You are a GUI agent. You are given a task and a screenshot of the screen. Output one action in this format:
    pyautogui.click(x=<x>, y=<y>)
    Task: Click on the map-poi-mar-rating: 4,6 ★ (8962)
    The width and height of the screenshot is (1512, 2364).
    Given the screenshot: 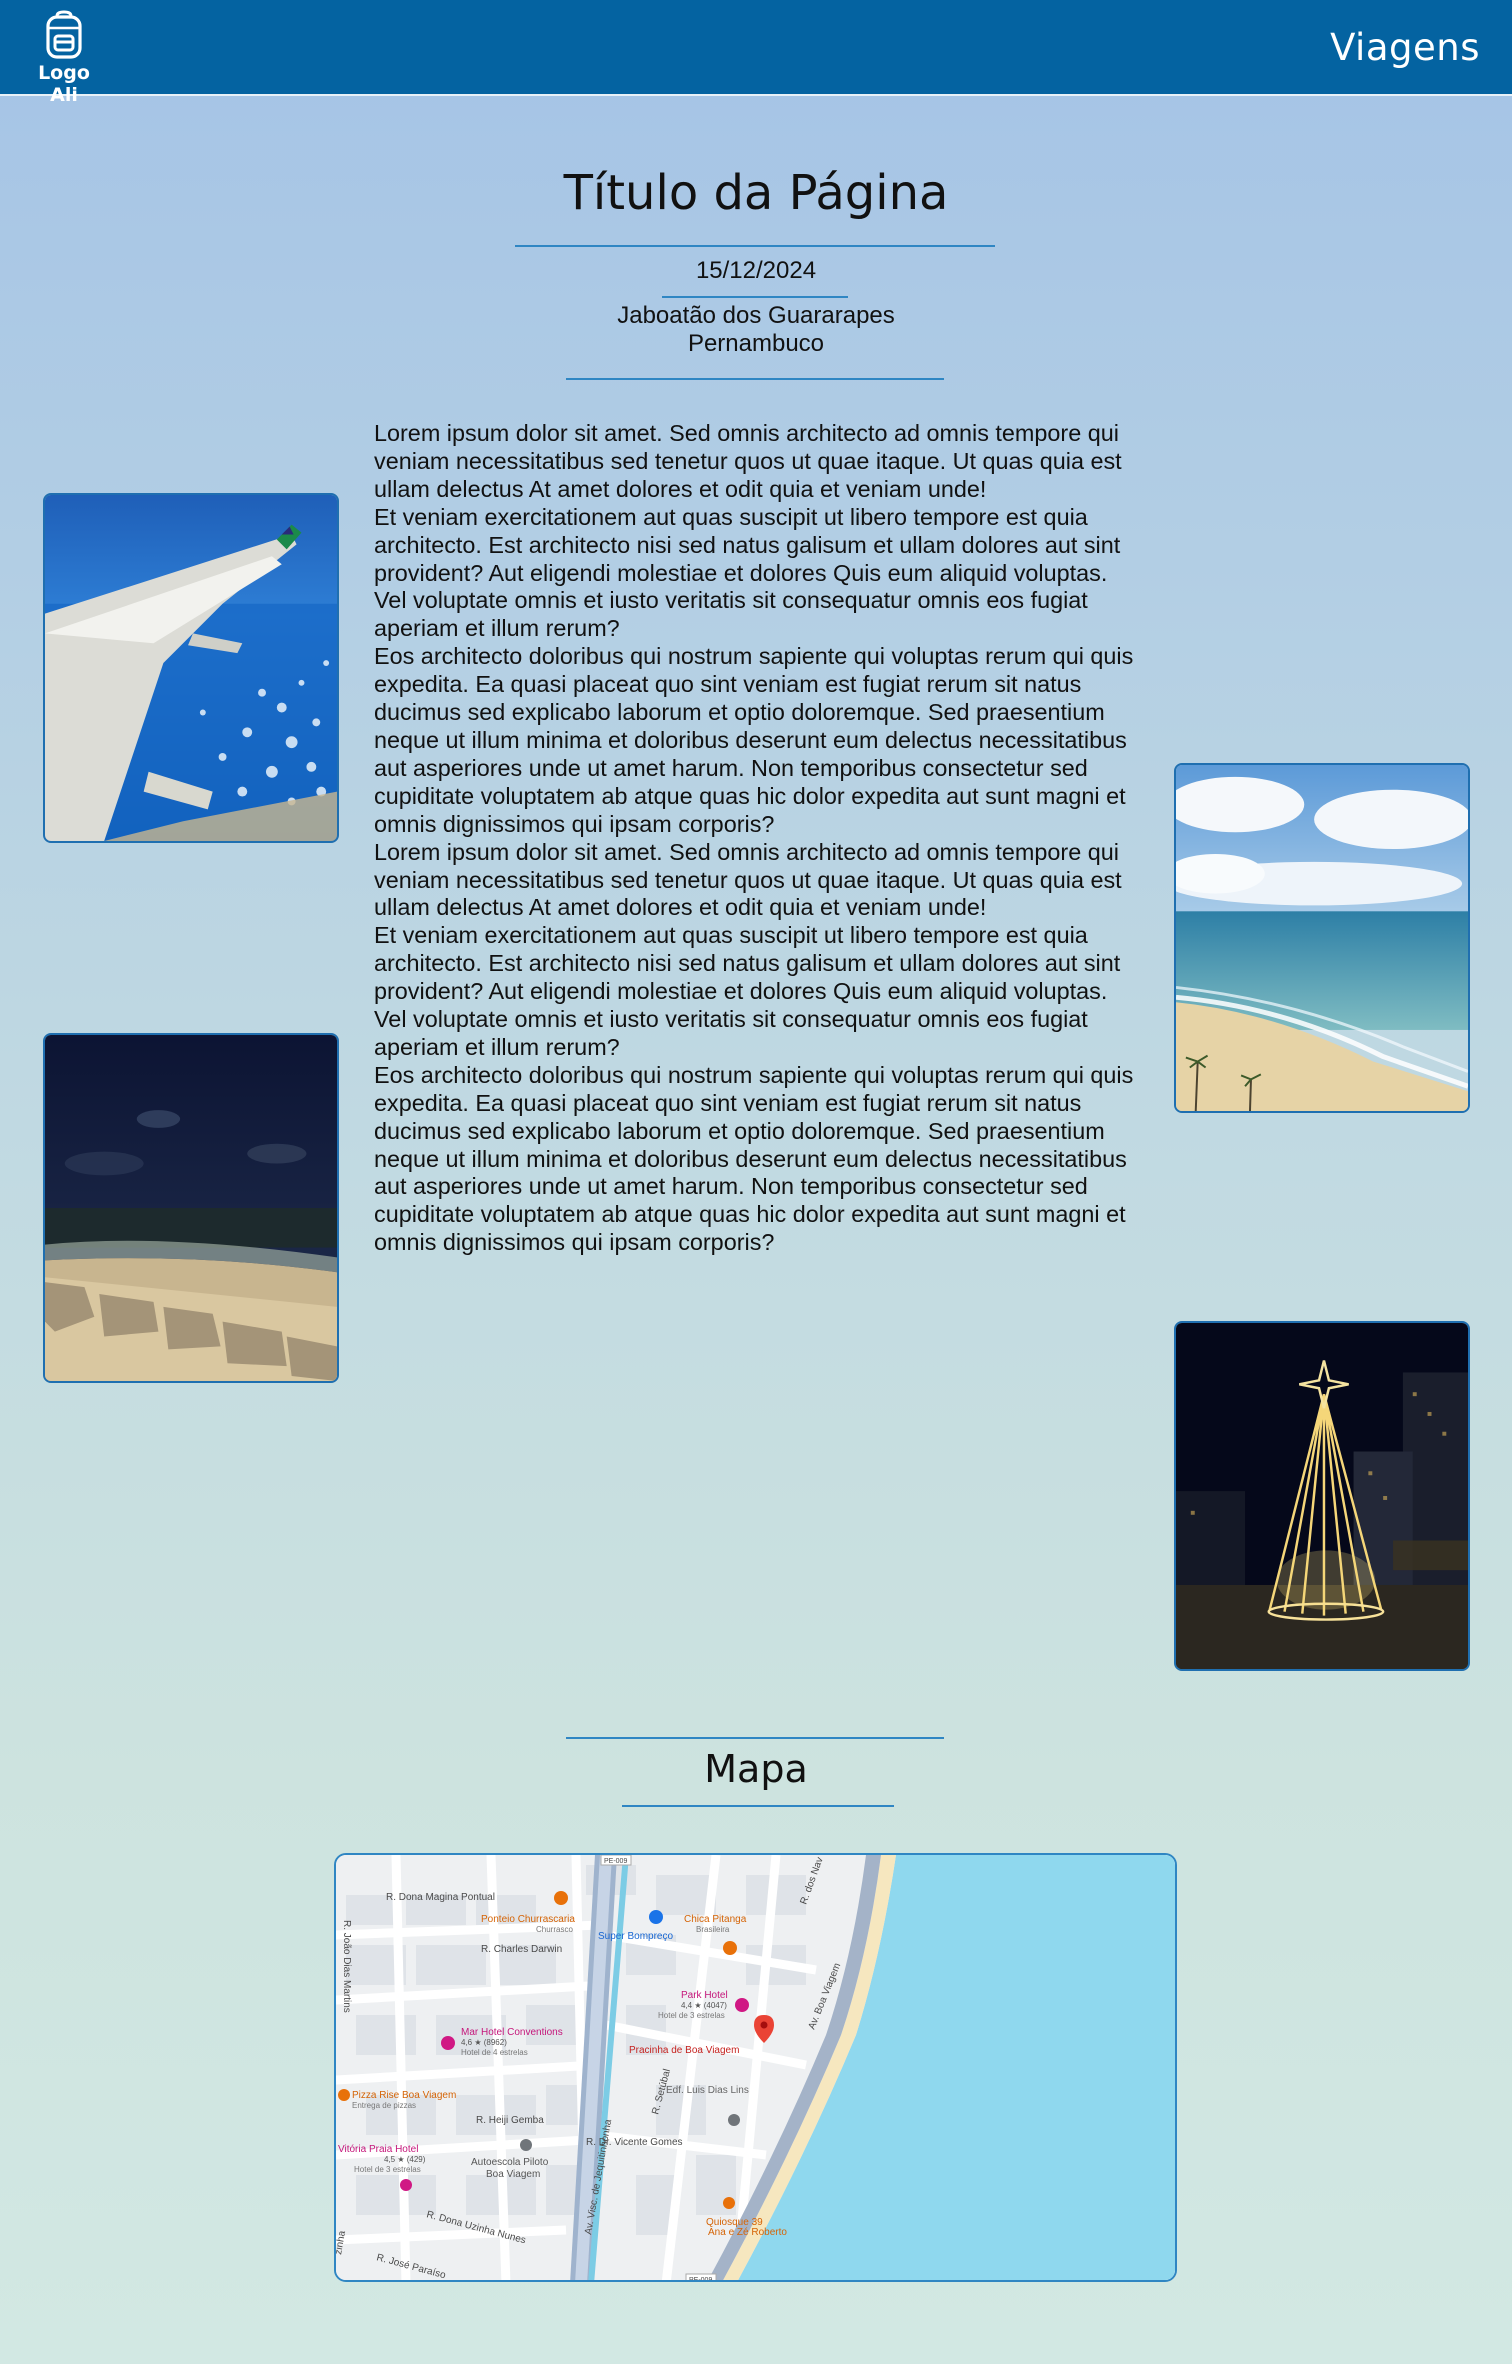 What is the action you would take?
    pyautogui.click(x=484, y=2042)
    